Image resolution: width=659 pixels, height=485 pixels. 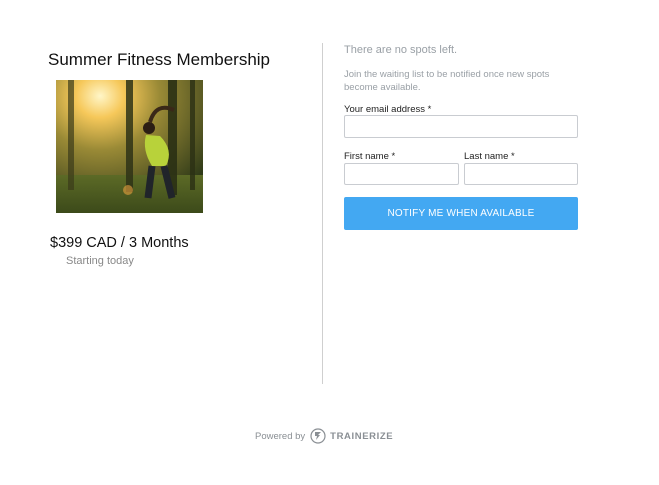 I want to click on no-spots-message: There are no spots left., so click(x=401, y=50).